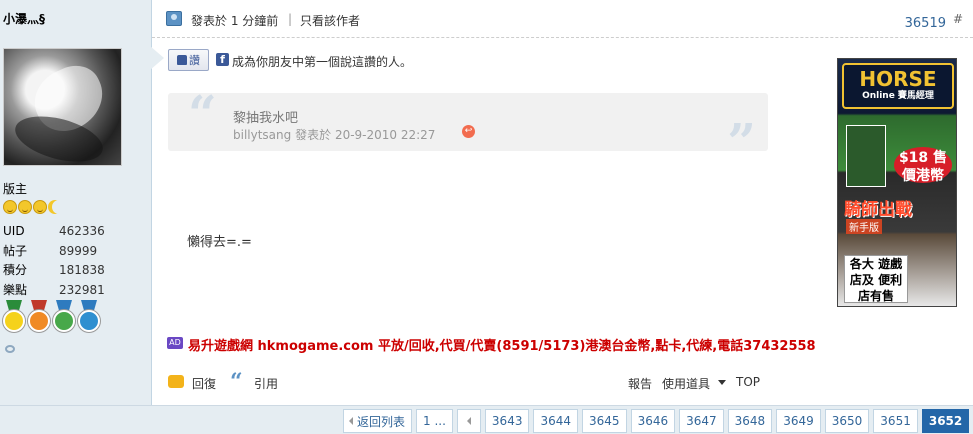 The image size is (973, 434). What do you see at coordinates (604, 421) in the screenshot?
I see `page-link: 3645` at bounding box center [604, 421].